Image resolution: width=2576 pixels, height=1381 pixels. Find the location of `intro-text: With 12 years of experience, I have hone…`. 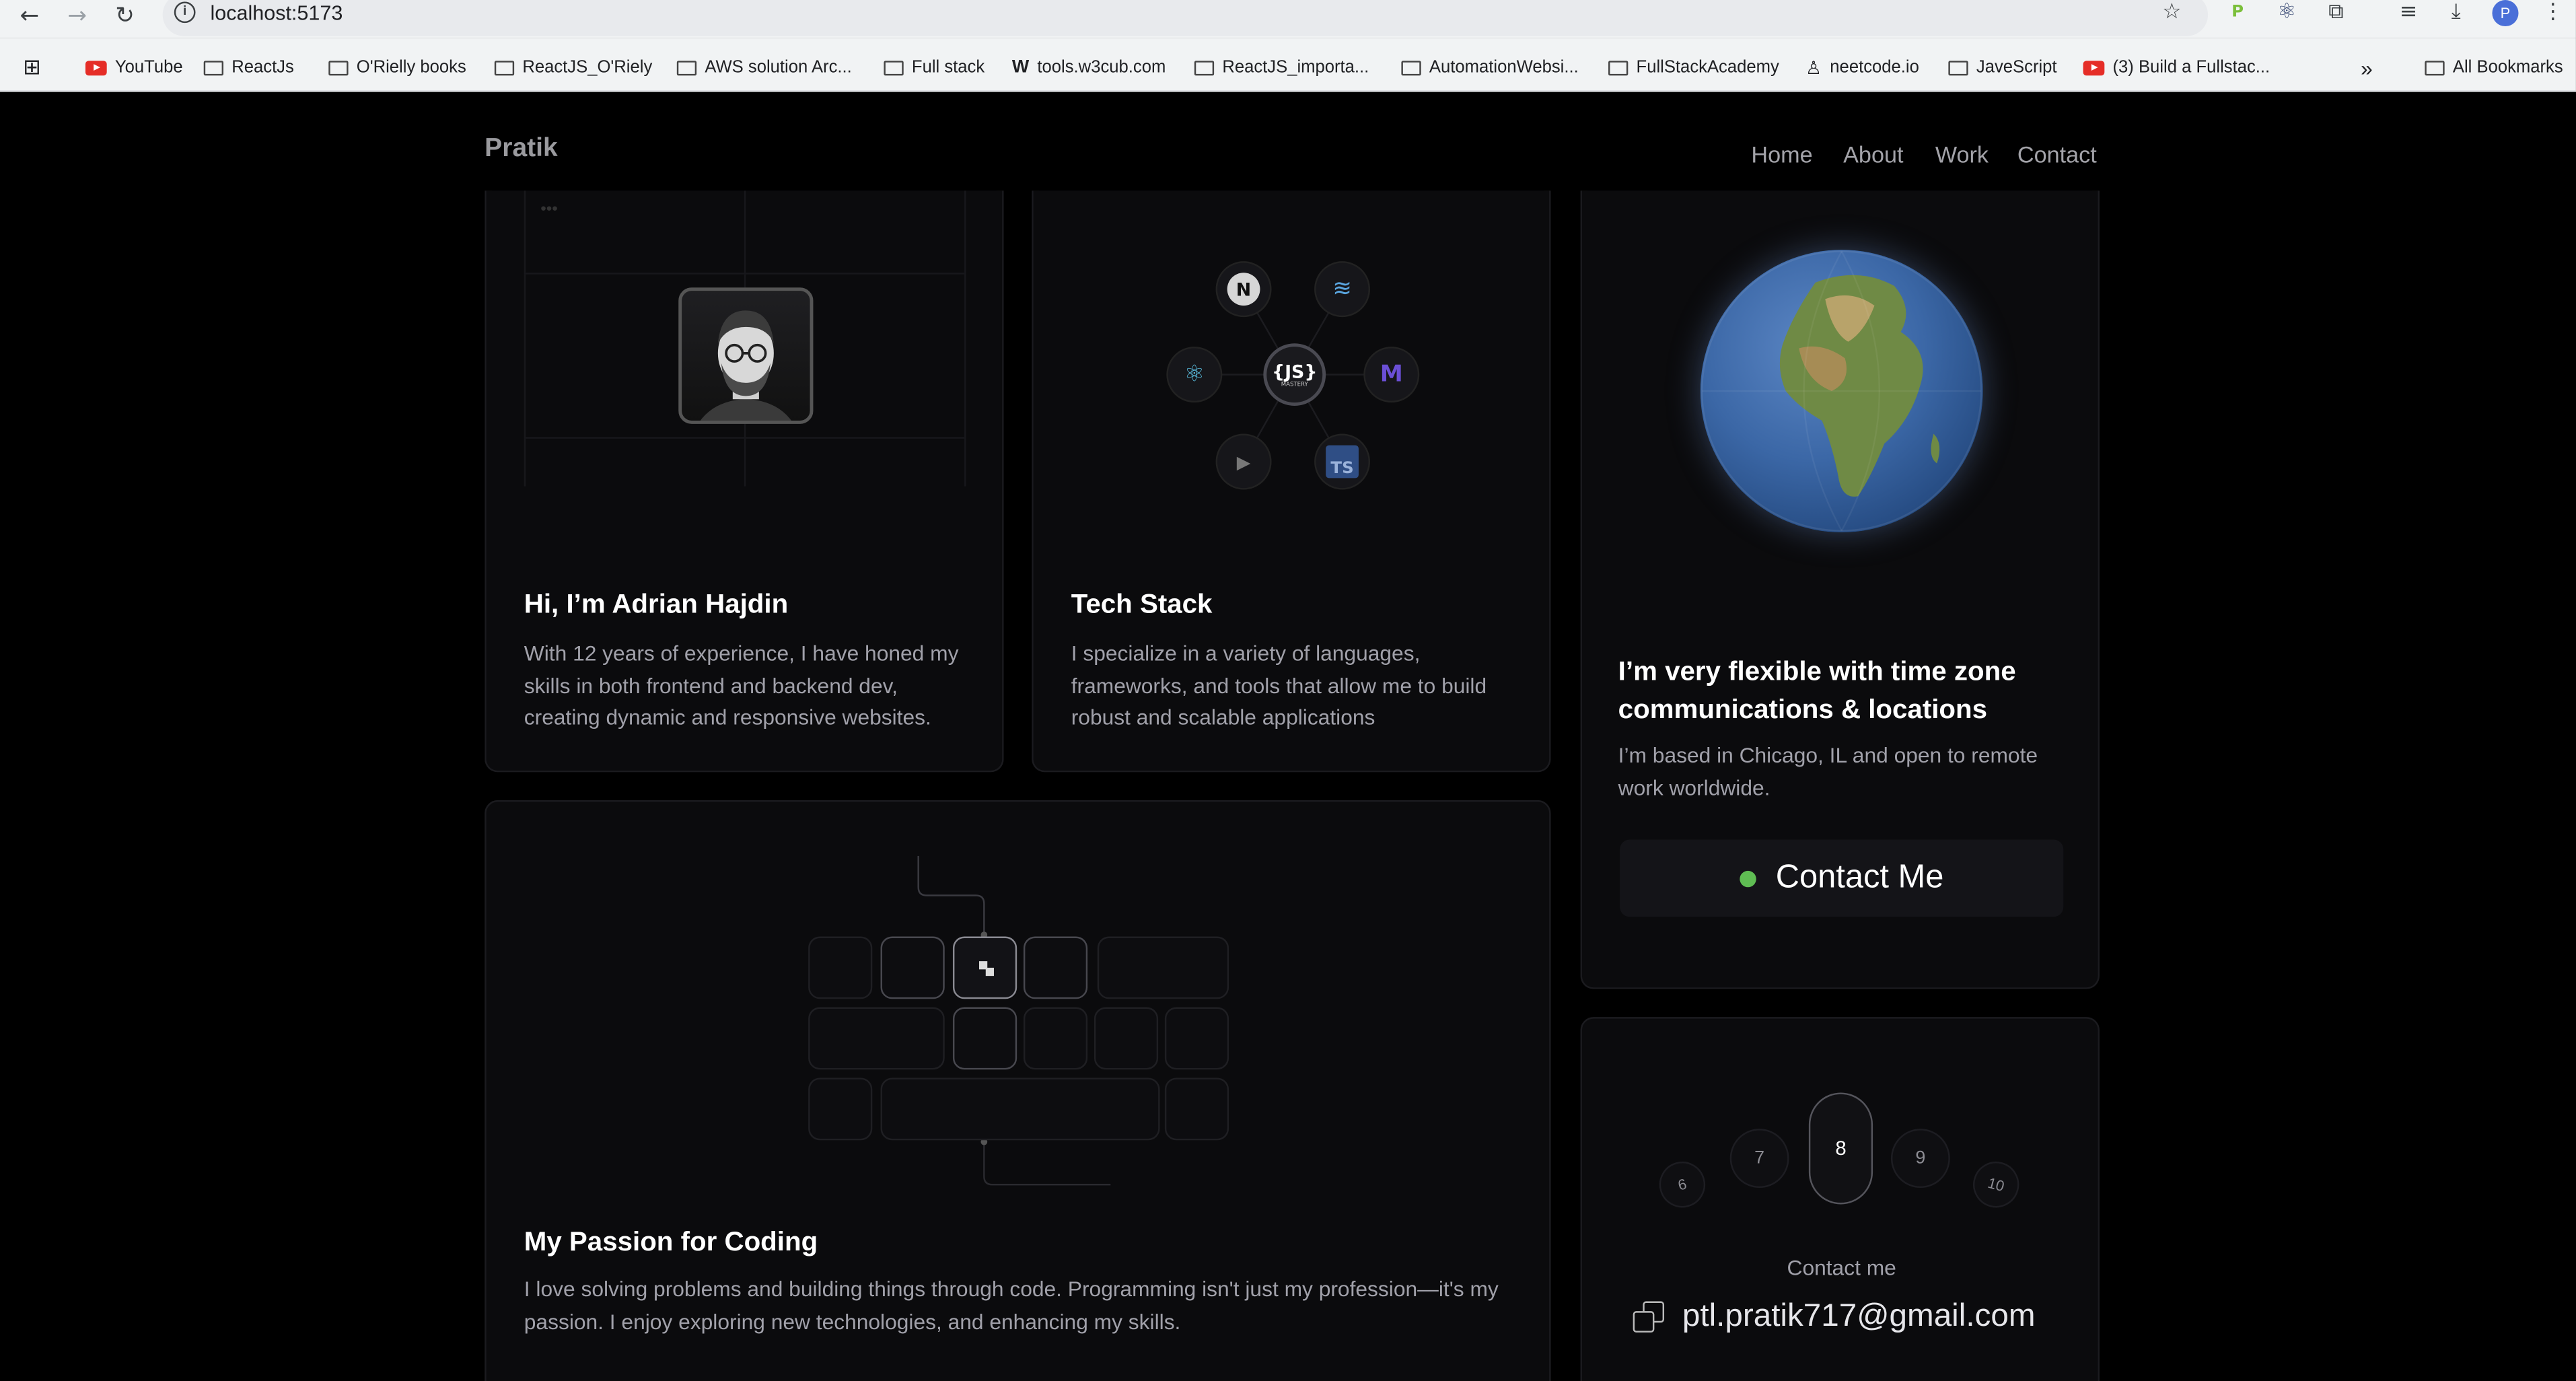

intro-text: With 12 years of experience, I have hone… is located at coordinates (741, 685).